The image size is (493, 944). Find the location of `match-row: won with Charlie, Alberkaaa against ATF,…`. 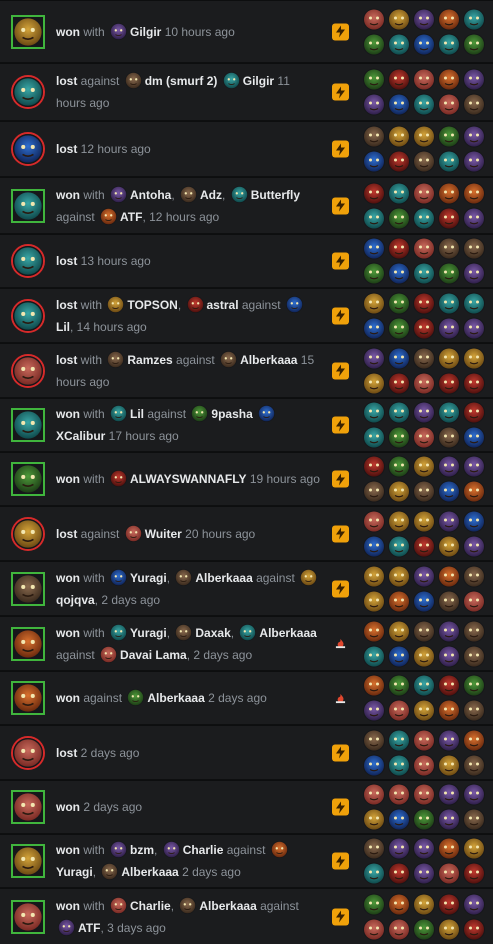

match-row: won with Charlie, Alberkaaa against ATF,… is located at coordinates (246, 916).